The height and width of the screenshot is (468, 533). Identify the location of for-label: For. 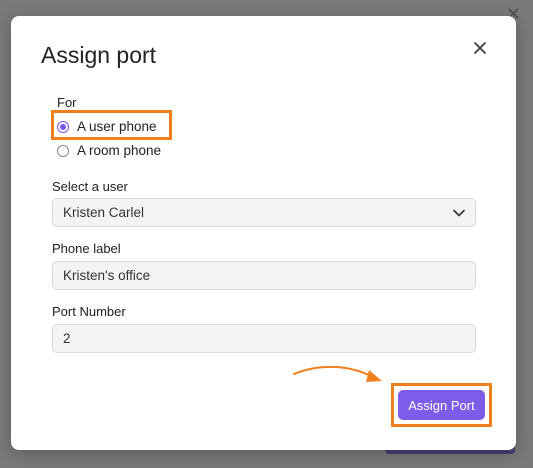
(67, 102).